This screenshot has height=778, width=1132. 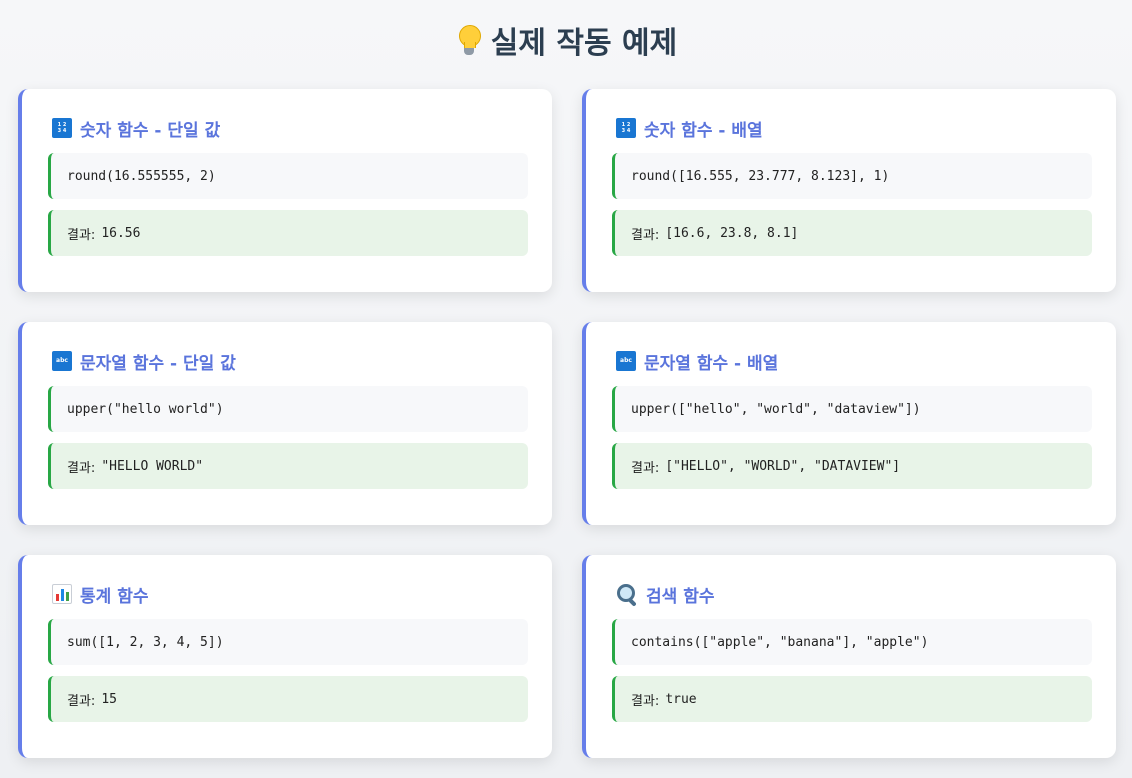 I want to click on page-title-text: 실제 작동 예제, so click(x=584, y=43).